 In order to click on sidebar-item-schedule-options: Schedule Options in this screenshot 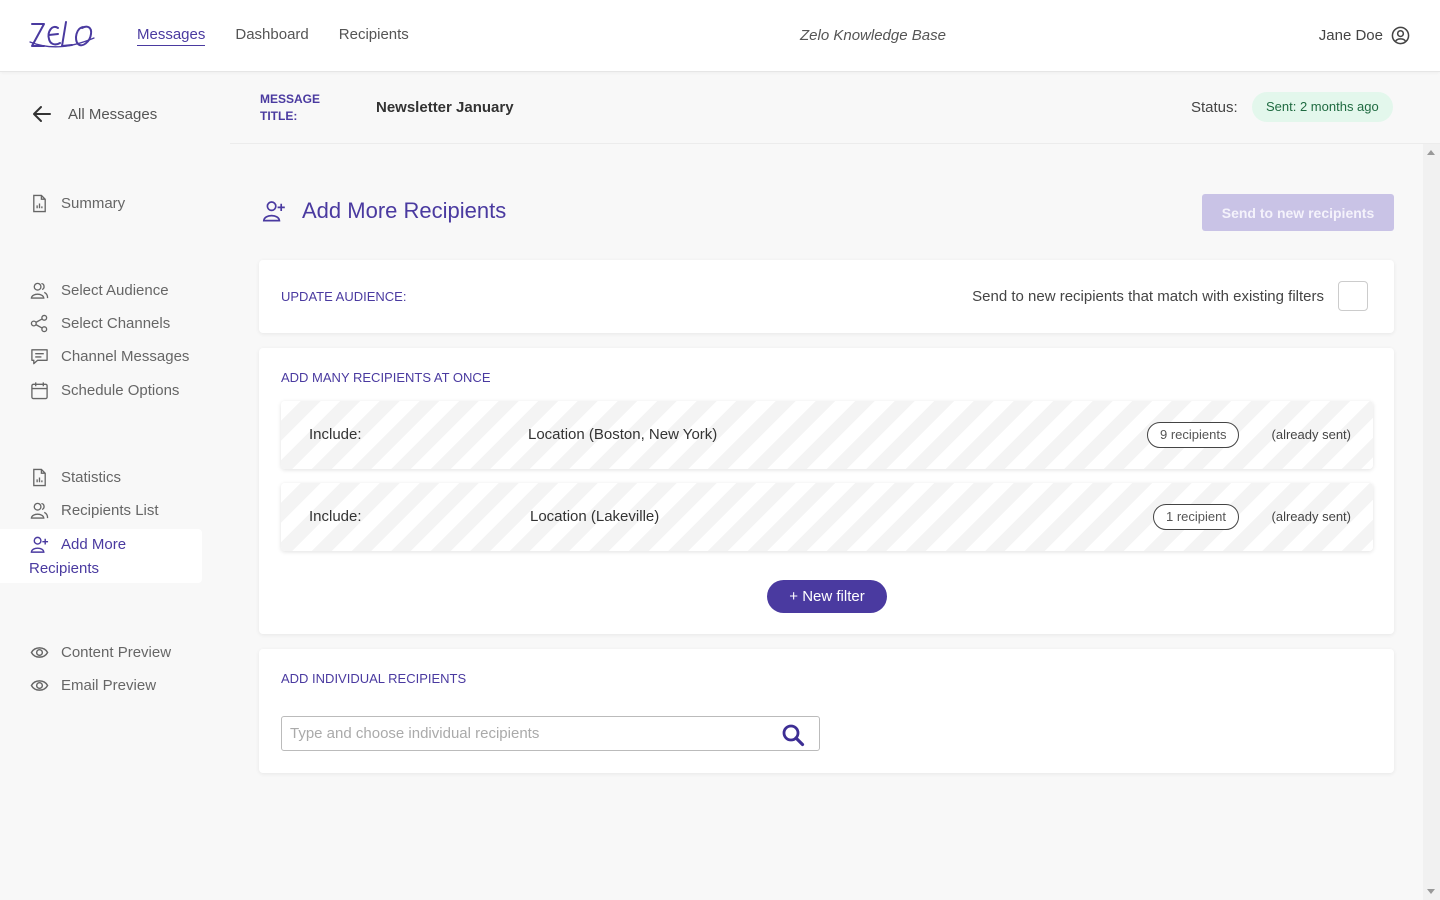, I will do `click(104, 390)`.